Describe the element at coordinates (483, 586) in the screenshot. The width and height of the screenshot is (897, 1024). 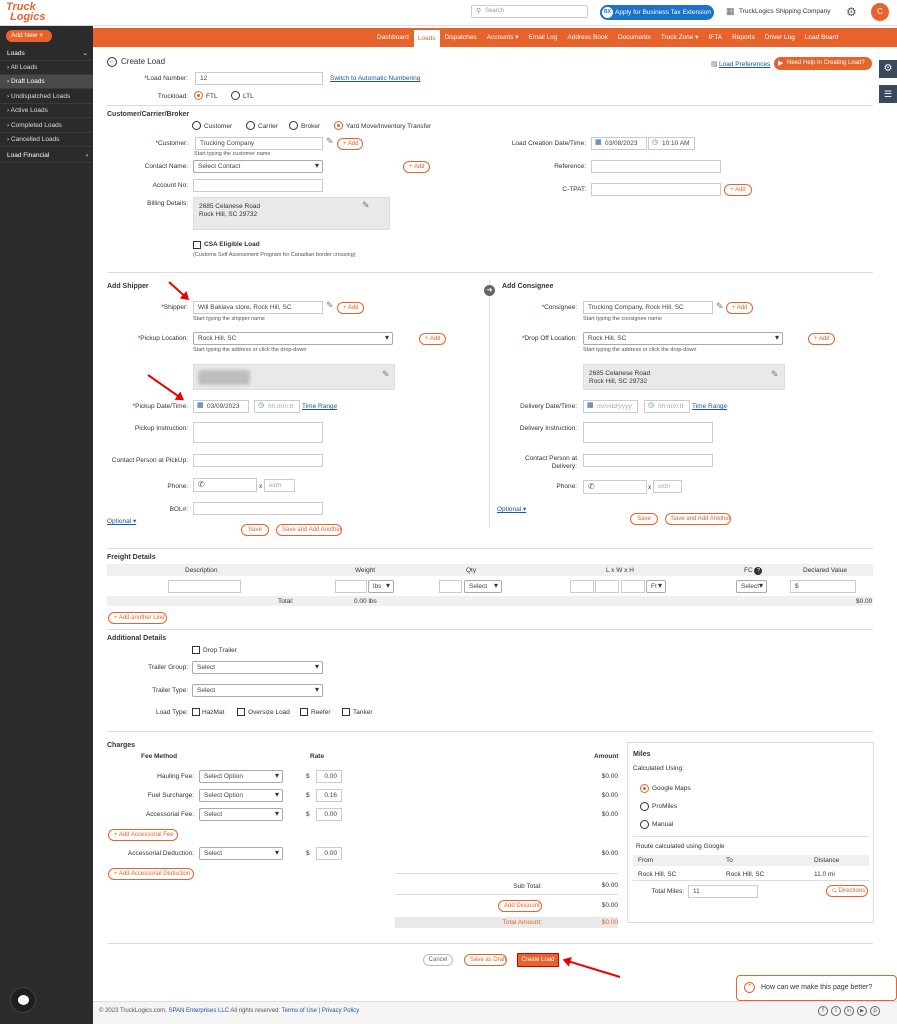
I see `freight-qty-select: Select` at that location.